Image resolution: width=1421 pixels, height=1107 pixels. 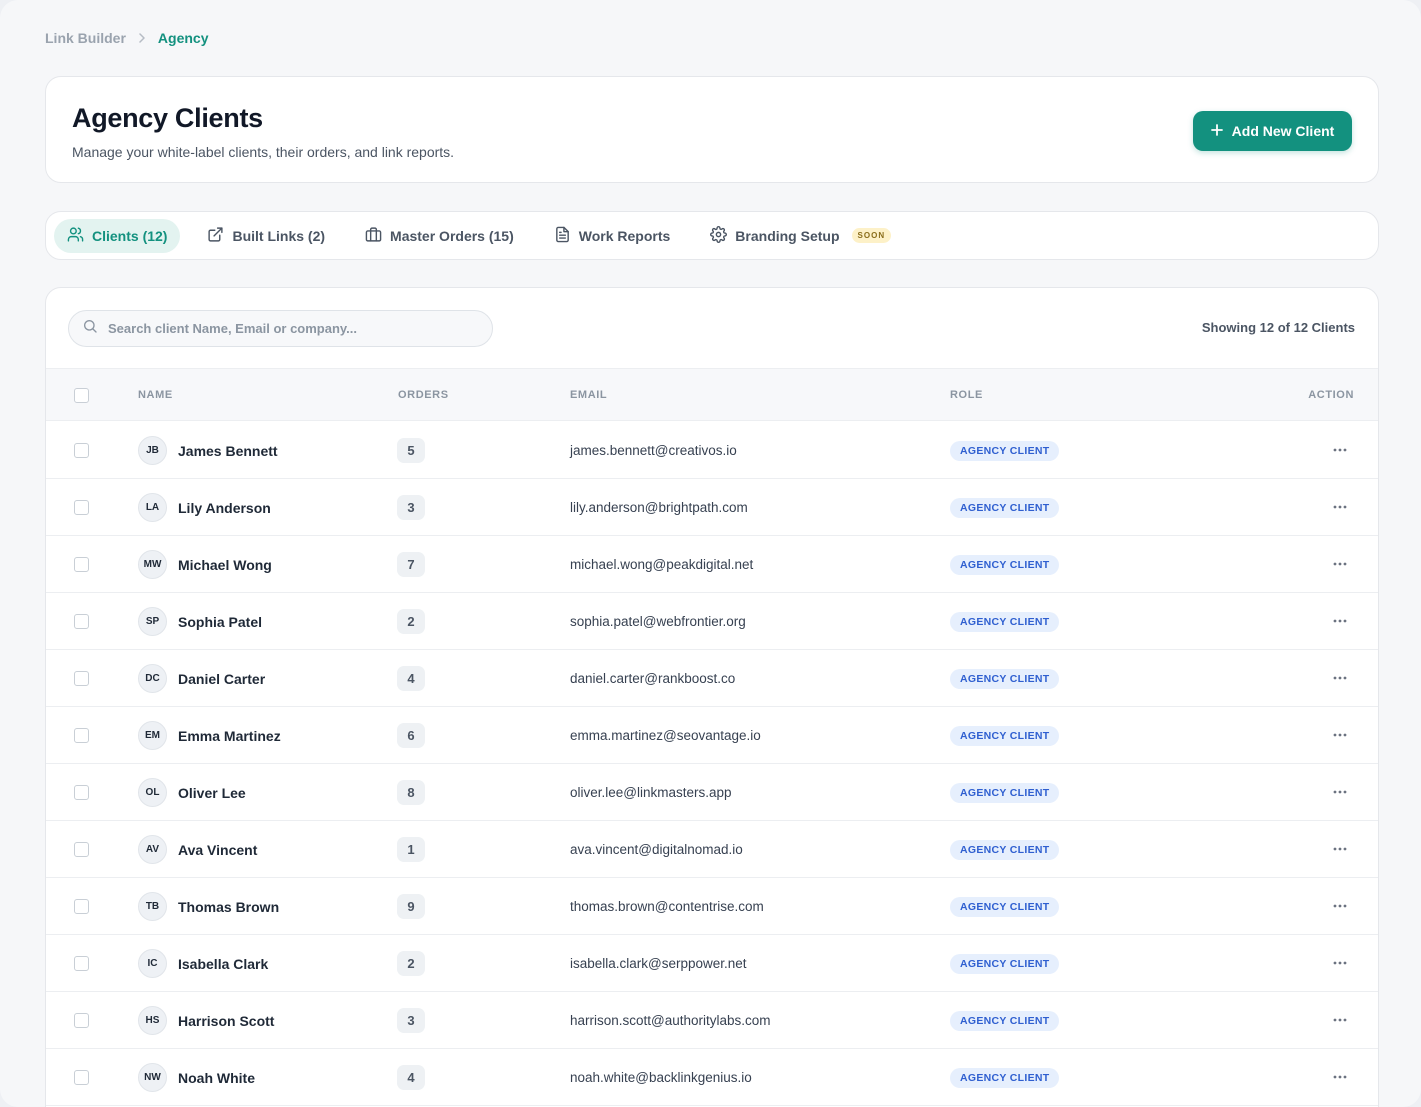 What do you see at coordinates (800, 236) in the screenshot?
I see `tab-branding-setup: Branding Setup SOON` at bounding box center [800, 236].